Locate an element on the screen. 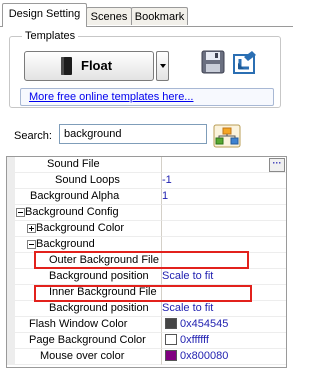  property-name: Page Background Color is located at coordinates (87, 340).